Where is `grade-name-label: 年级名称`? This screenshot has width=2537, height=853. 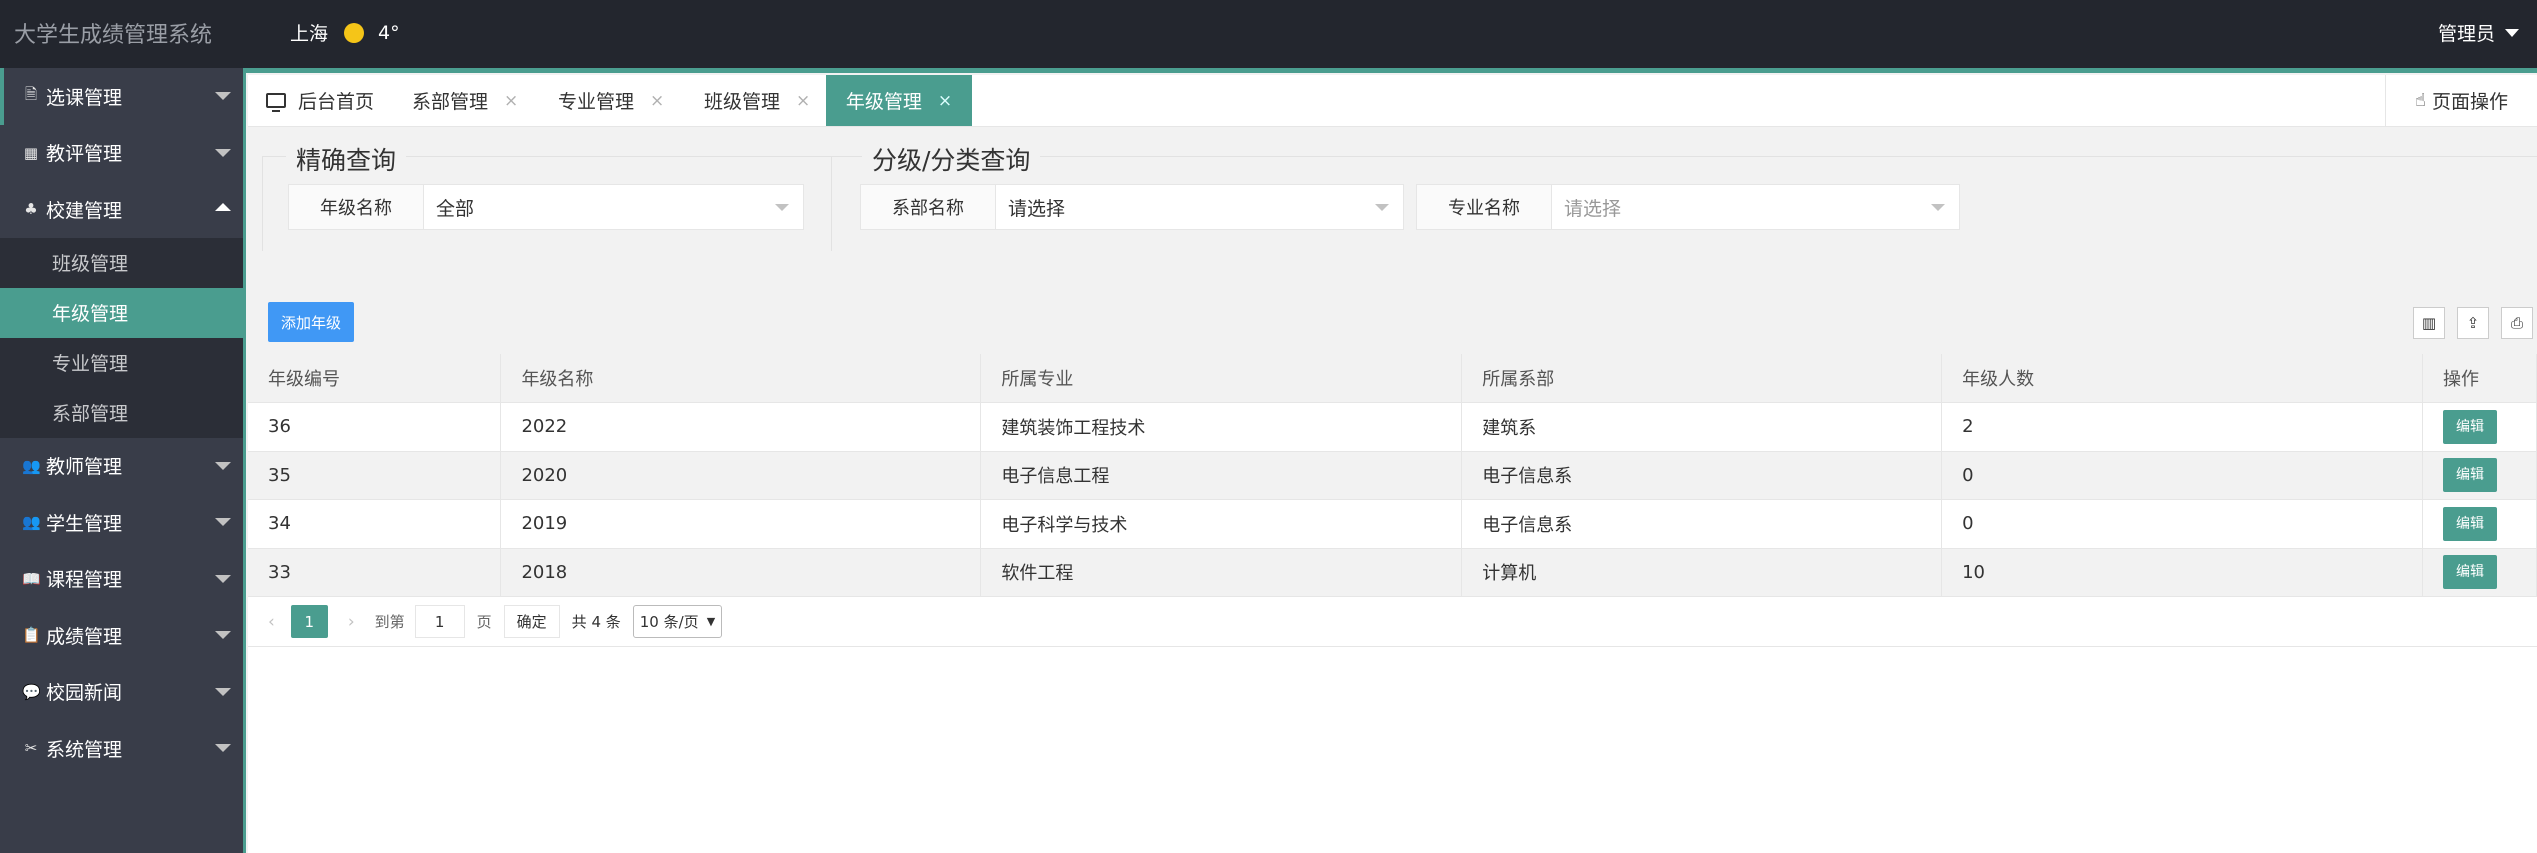
grade-name-label: 年级名称 is located at coordinates (356, 207).